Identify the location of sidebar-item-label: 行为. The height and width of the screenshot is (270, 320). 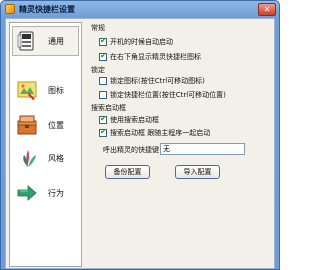
(56, 193).